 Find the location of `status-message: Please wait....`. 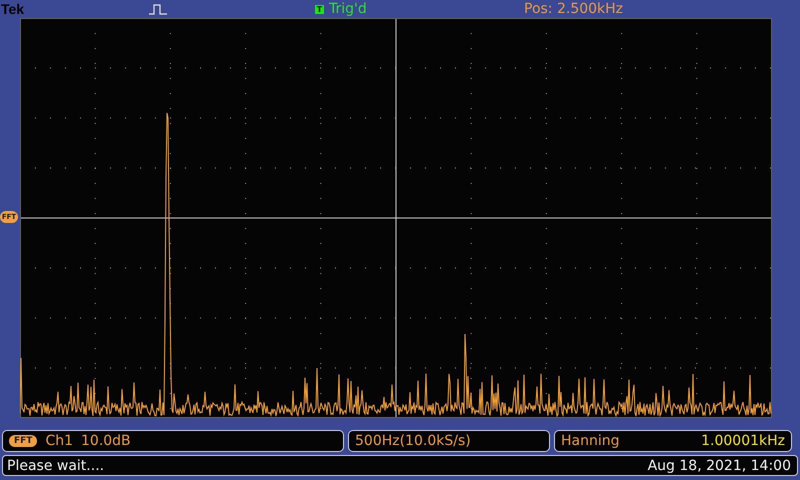

status-message: Please wait.... is located at coordinates (55, 466).